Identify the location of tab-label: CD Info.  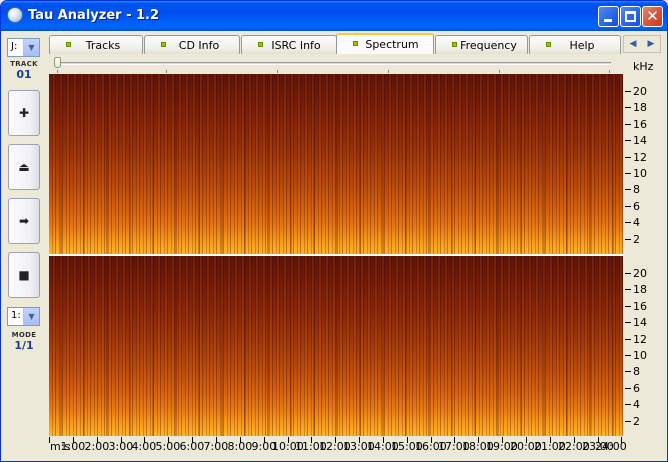
(199, 45).